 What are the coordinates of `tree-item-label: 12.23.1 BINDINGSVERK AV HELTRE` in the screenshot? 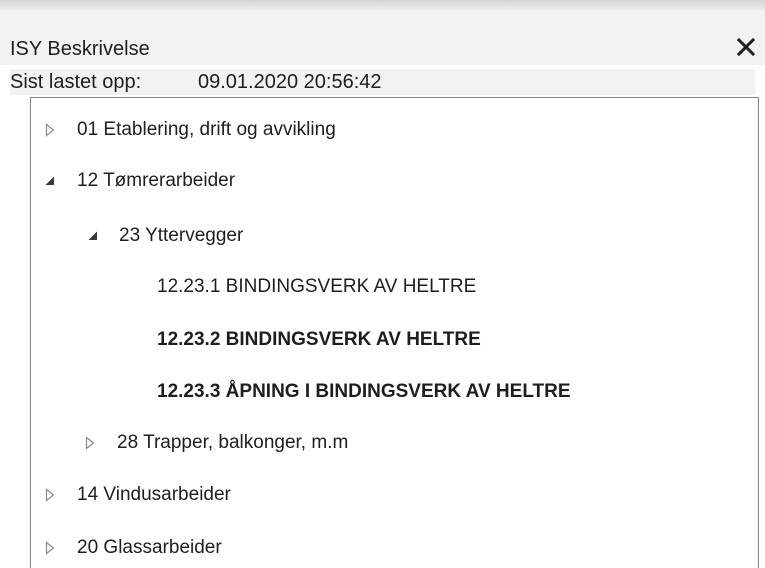 It's located at (317, 286).